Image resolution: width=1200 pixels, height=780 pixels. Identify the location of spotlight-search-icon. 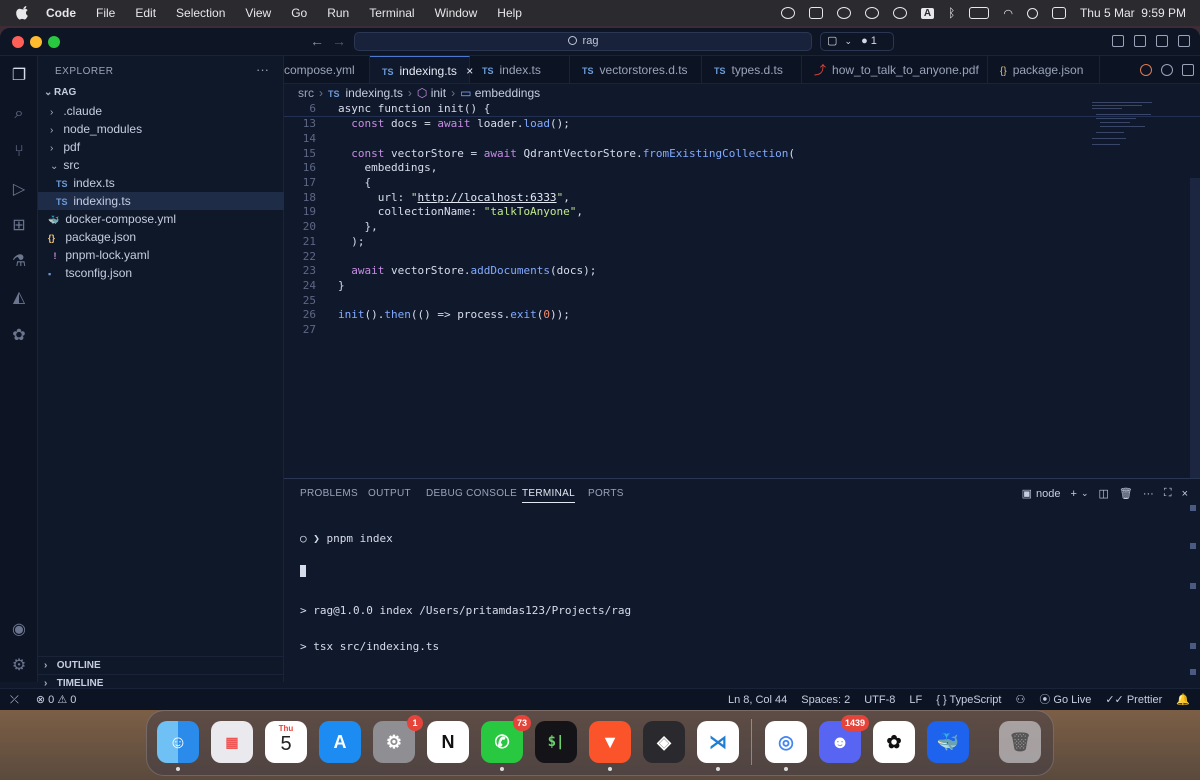
(1032, 13).